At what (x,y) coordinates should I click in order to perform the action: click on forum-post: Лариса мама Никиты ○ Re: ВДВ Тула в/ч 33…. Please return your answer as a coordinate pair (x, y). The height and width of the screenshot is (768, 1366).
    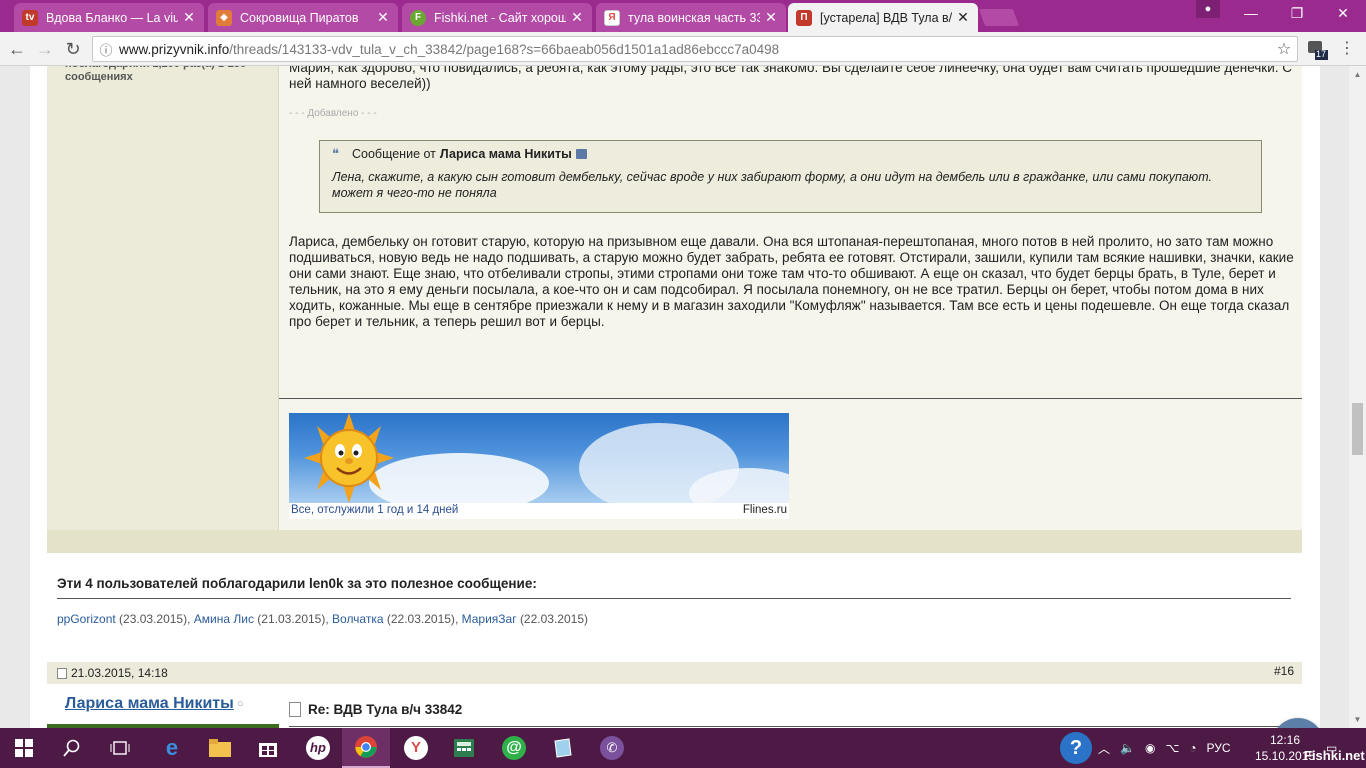
    Looking at the image, I should click on (674, 706).